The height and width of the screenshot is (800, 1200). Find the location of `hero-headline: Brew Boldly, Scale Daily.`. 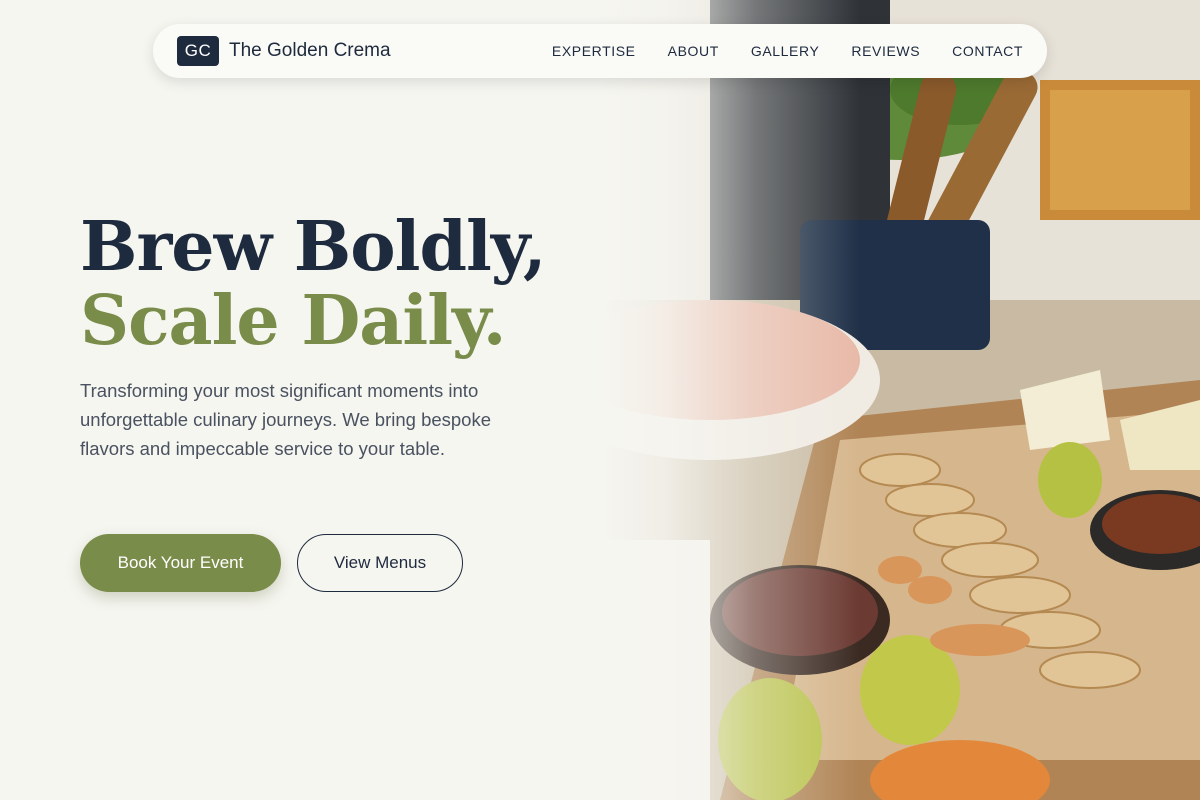

hero-headline: Brew Boldly, Scale Daily. is located at coordinates (313, 284).